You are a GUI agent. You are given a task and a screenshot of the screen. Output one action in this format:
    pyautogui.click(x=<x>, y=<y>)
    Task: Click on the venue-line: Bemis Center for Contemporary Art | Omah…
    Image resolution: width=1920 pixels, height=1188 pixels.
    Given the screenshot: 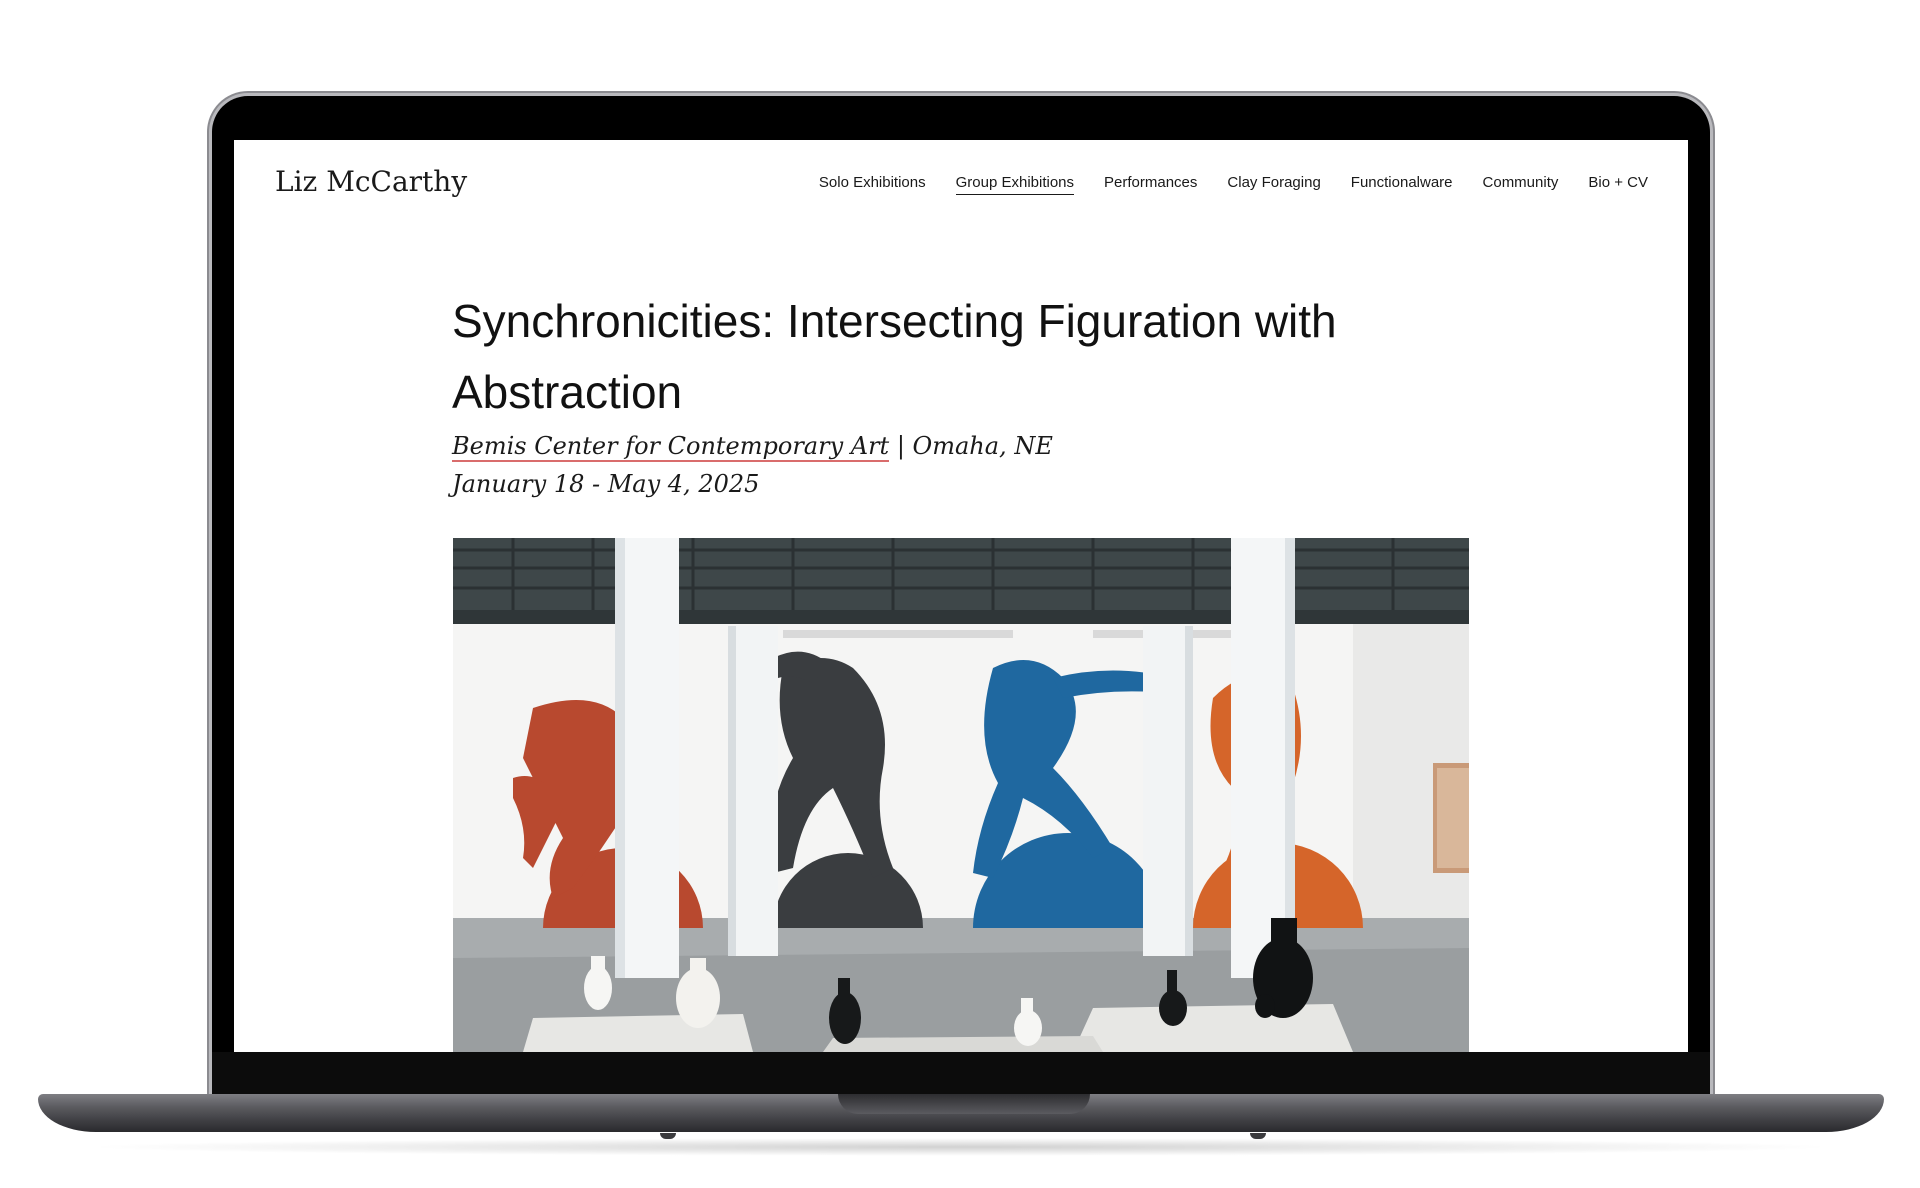 What is the action you would take?
    pyautogui.click(x=752, y=447)
    